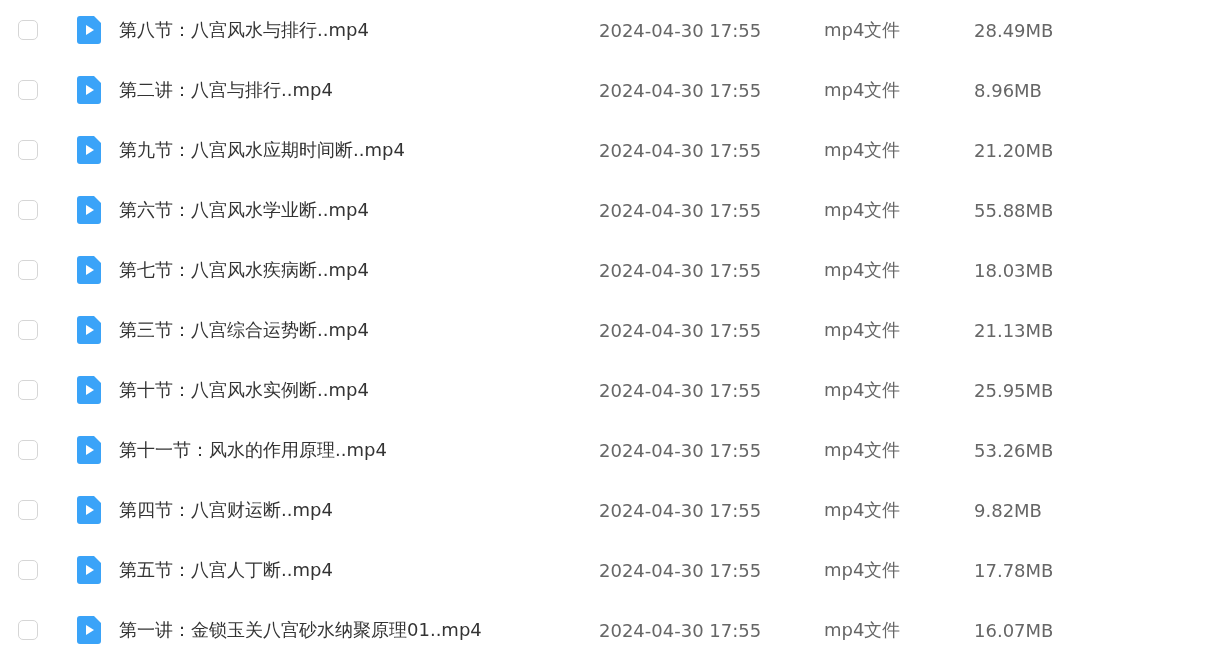  I want to click on file-size: 25.95MB, so click(1014, 390).